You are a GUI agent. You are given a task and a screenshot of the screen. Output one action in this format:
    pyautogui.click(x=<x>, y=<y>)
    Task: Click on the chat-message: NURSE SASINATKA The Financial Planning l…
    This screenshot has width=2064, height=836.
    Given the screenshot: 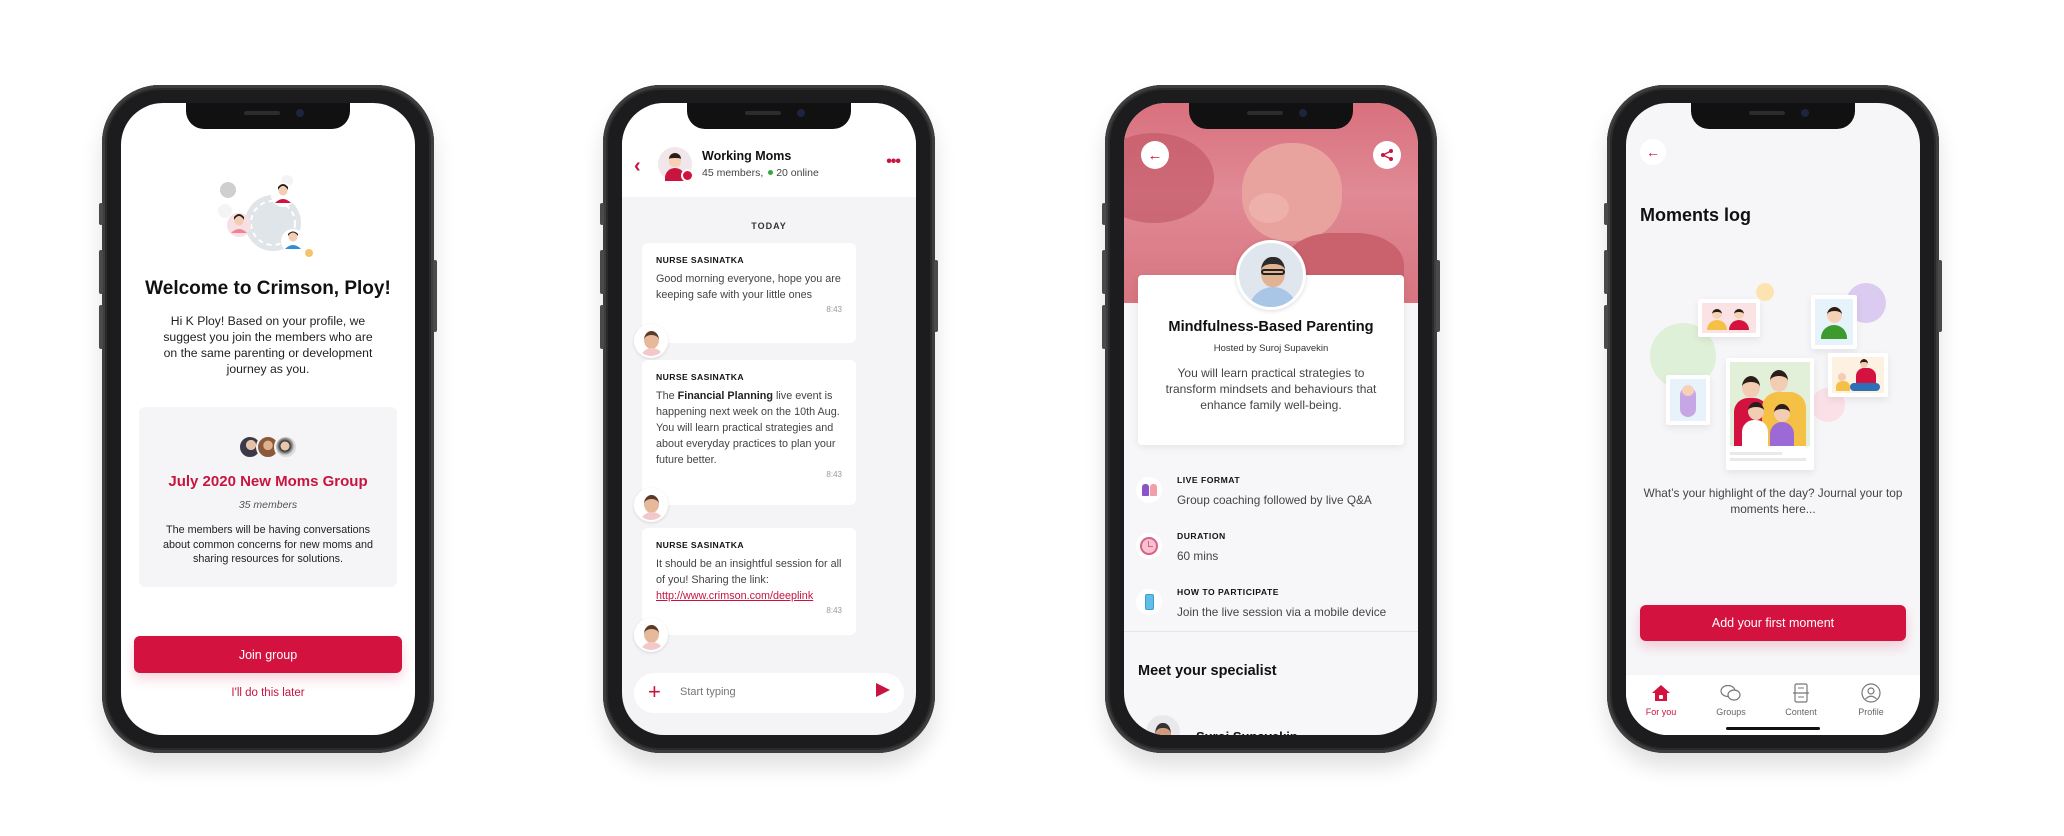 What is the action you would take?
    pyautogui.click(x=749, y=432)
    